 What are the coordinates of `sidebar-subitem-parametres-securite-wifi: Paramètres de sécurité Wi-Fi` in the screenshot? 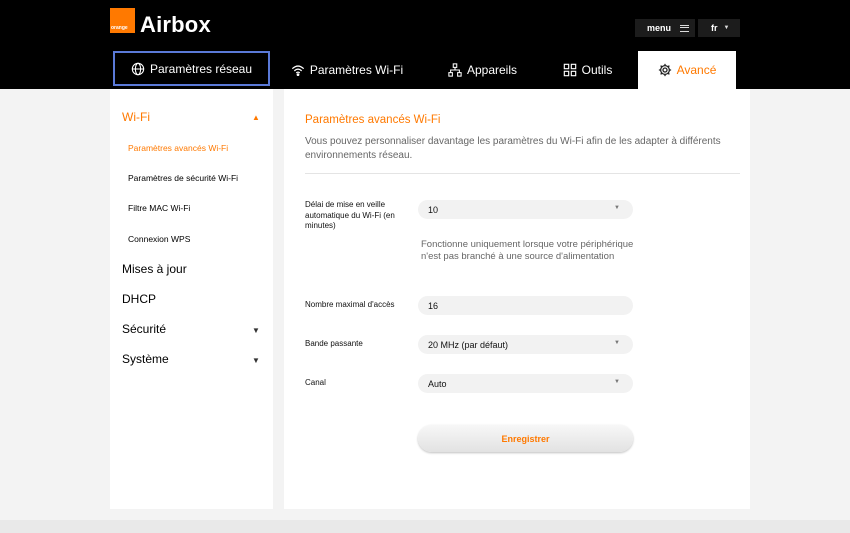 It's located at (183, 178).